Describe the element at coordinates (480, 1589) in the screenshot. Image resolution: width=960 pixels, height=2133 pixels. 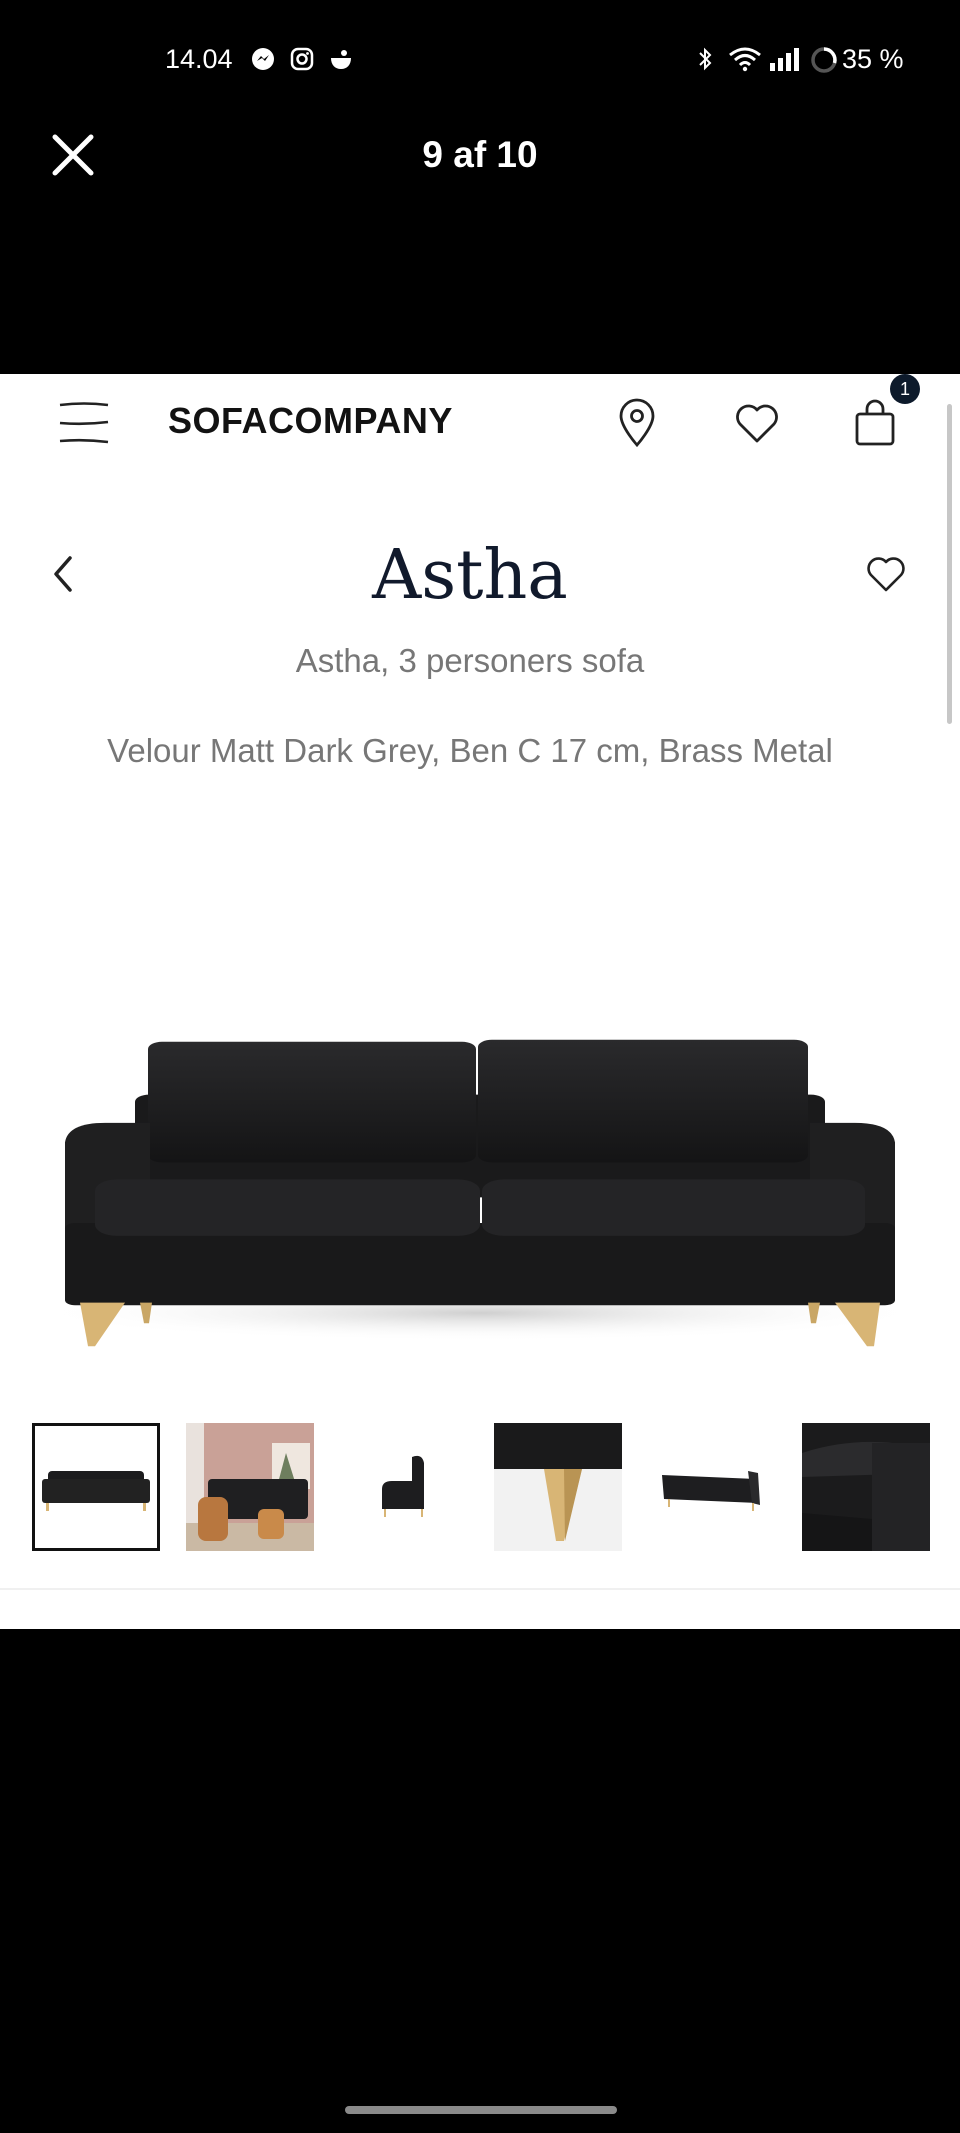
I see `divider` at that location.